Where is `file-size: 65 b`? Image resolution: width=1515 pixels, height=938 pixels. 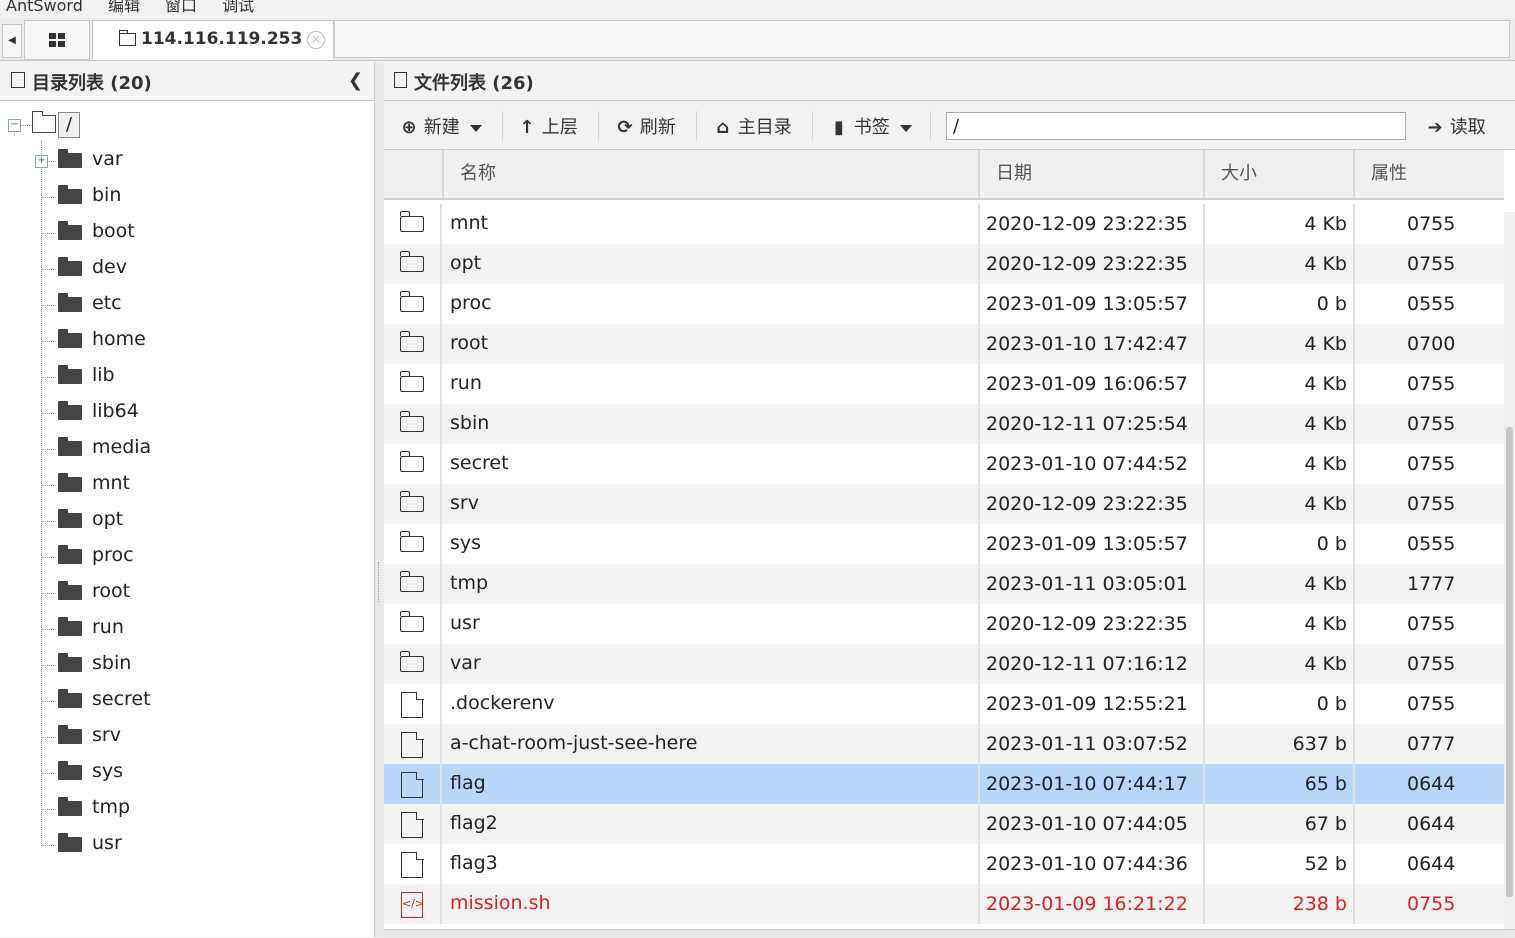
file-size: 65 b is located at coordinates (1278, 784).